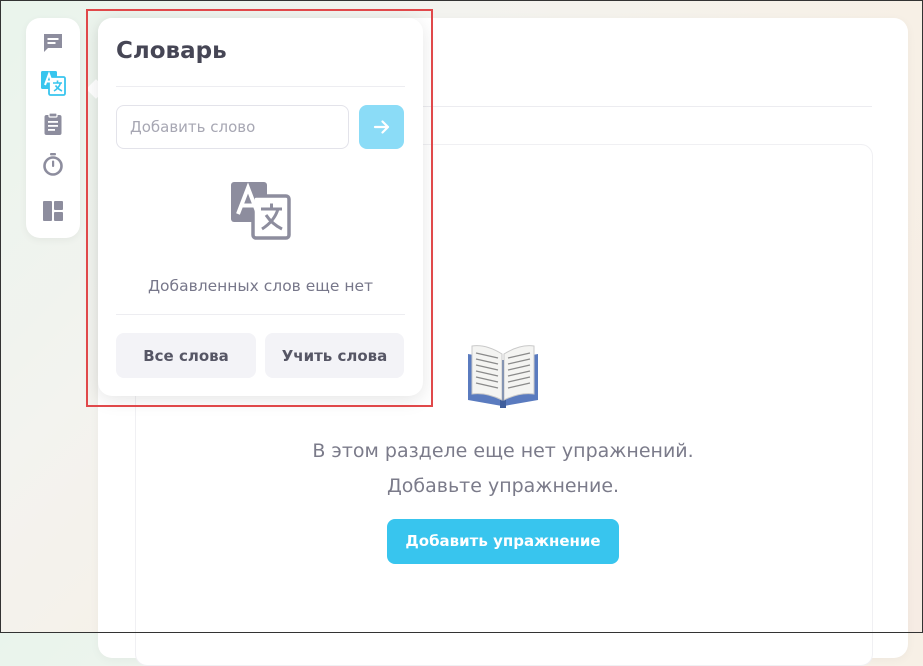 Image resolution: width=923 pixels, height=666 pixels. What do you see at coordinates (171, 51) in the screenshot?
I see `dictionary-title: Словарь` at bounding box center [171, 51].